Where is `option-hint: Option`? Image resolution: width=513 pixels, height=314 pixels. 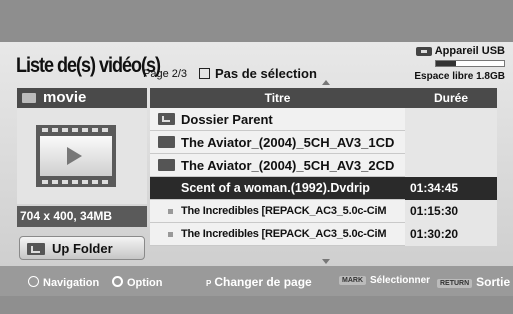 option-hint: Option is located at coordinates (137, 282).